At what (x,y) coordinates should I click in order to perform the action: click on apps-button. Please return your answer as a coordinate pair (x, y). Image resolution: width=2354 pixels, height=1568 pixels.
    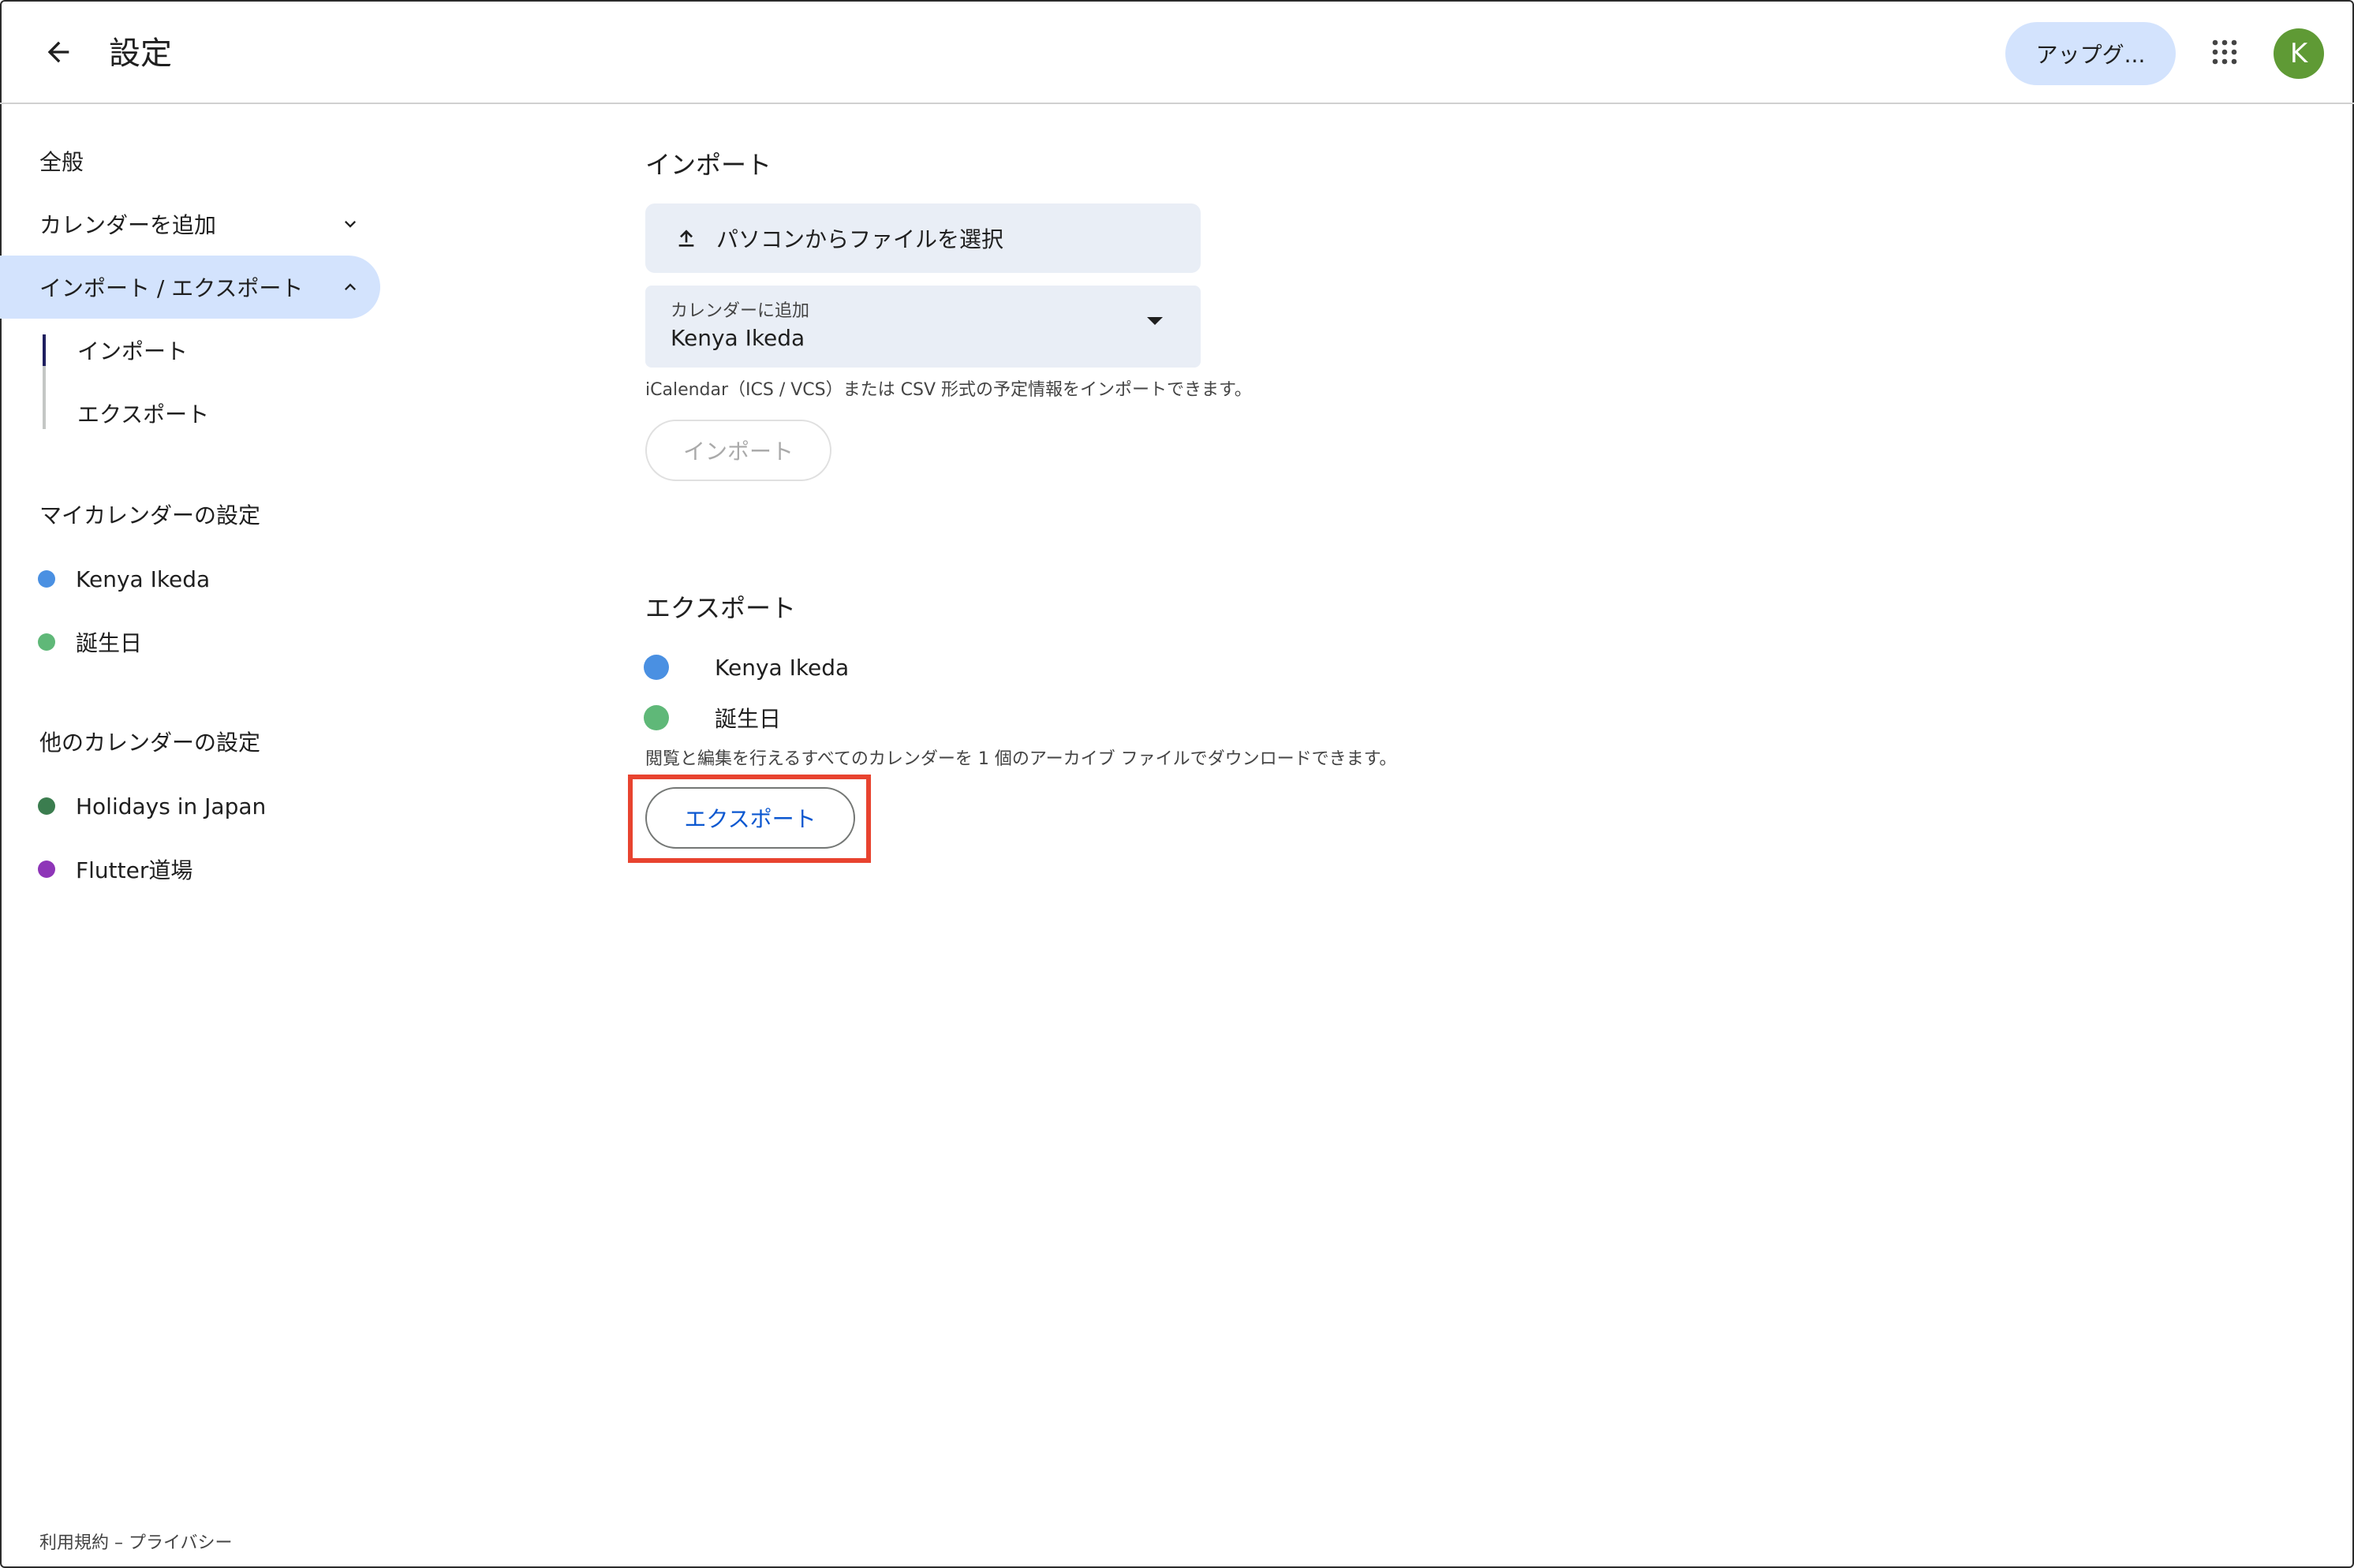
    Looking at the image, I should click on (2224, 53).